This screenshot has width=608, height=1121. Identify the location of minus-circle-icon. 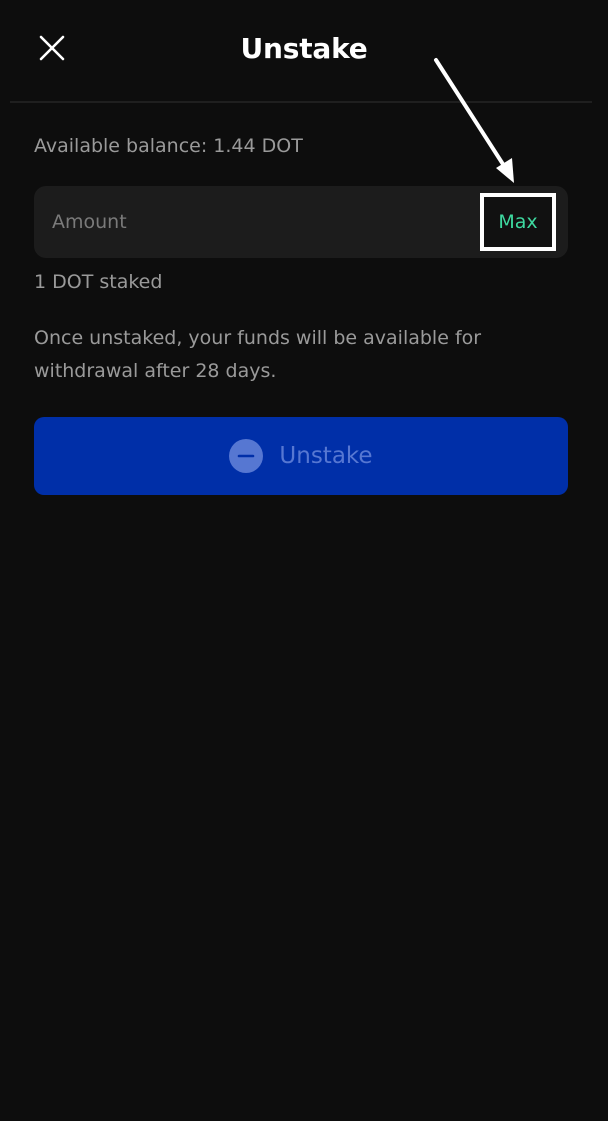
(246, 456).